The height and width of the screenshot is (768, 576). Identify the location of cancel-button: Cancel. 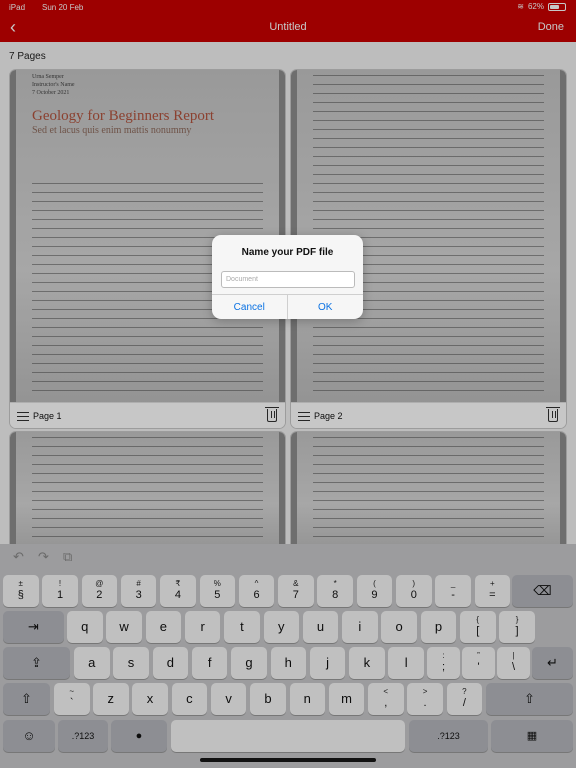
(250, 307).